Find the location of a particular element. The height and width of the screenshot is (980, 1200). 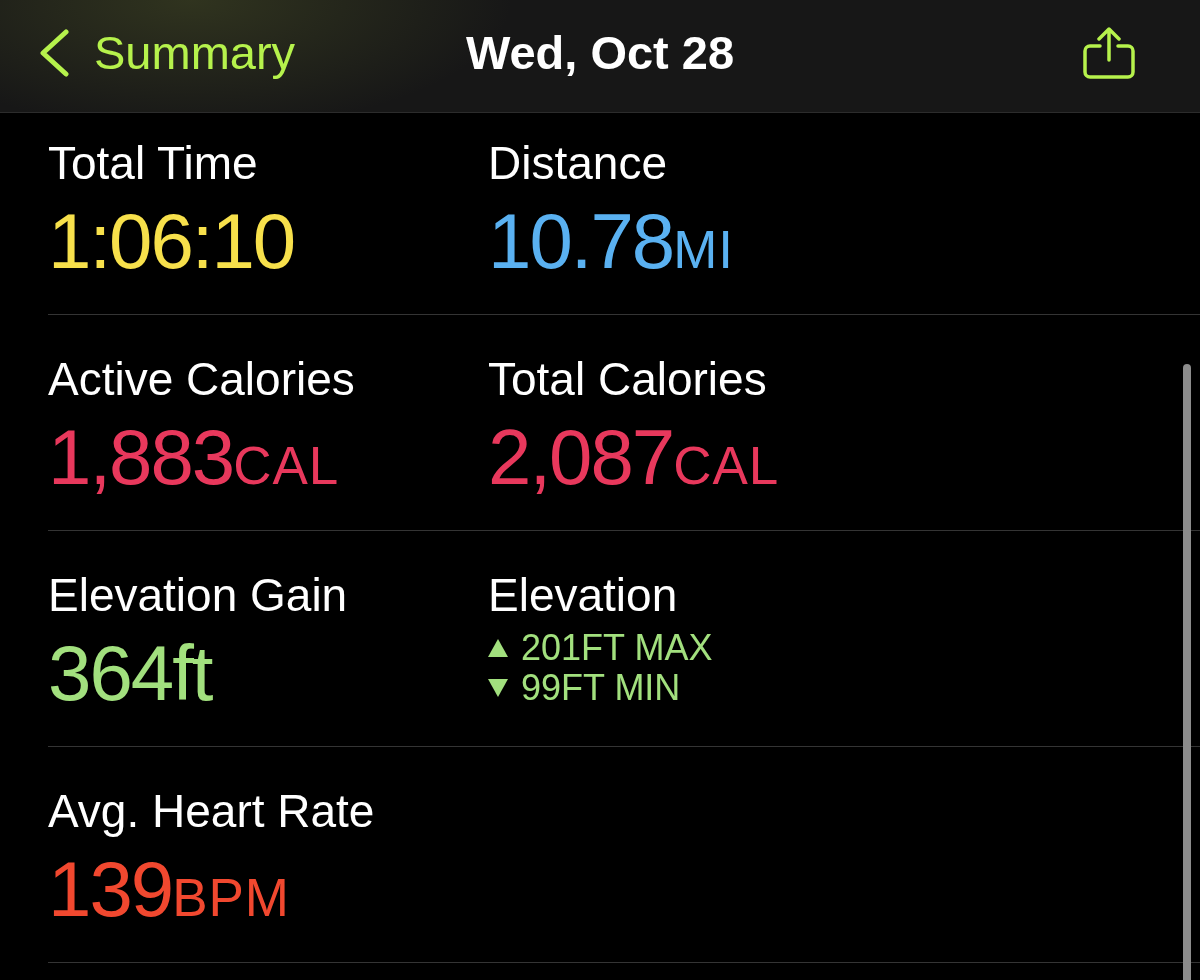

chevron-left-icon is located at coordinates (54, 53).